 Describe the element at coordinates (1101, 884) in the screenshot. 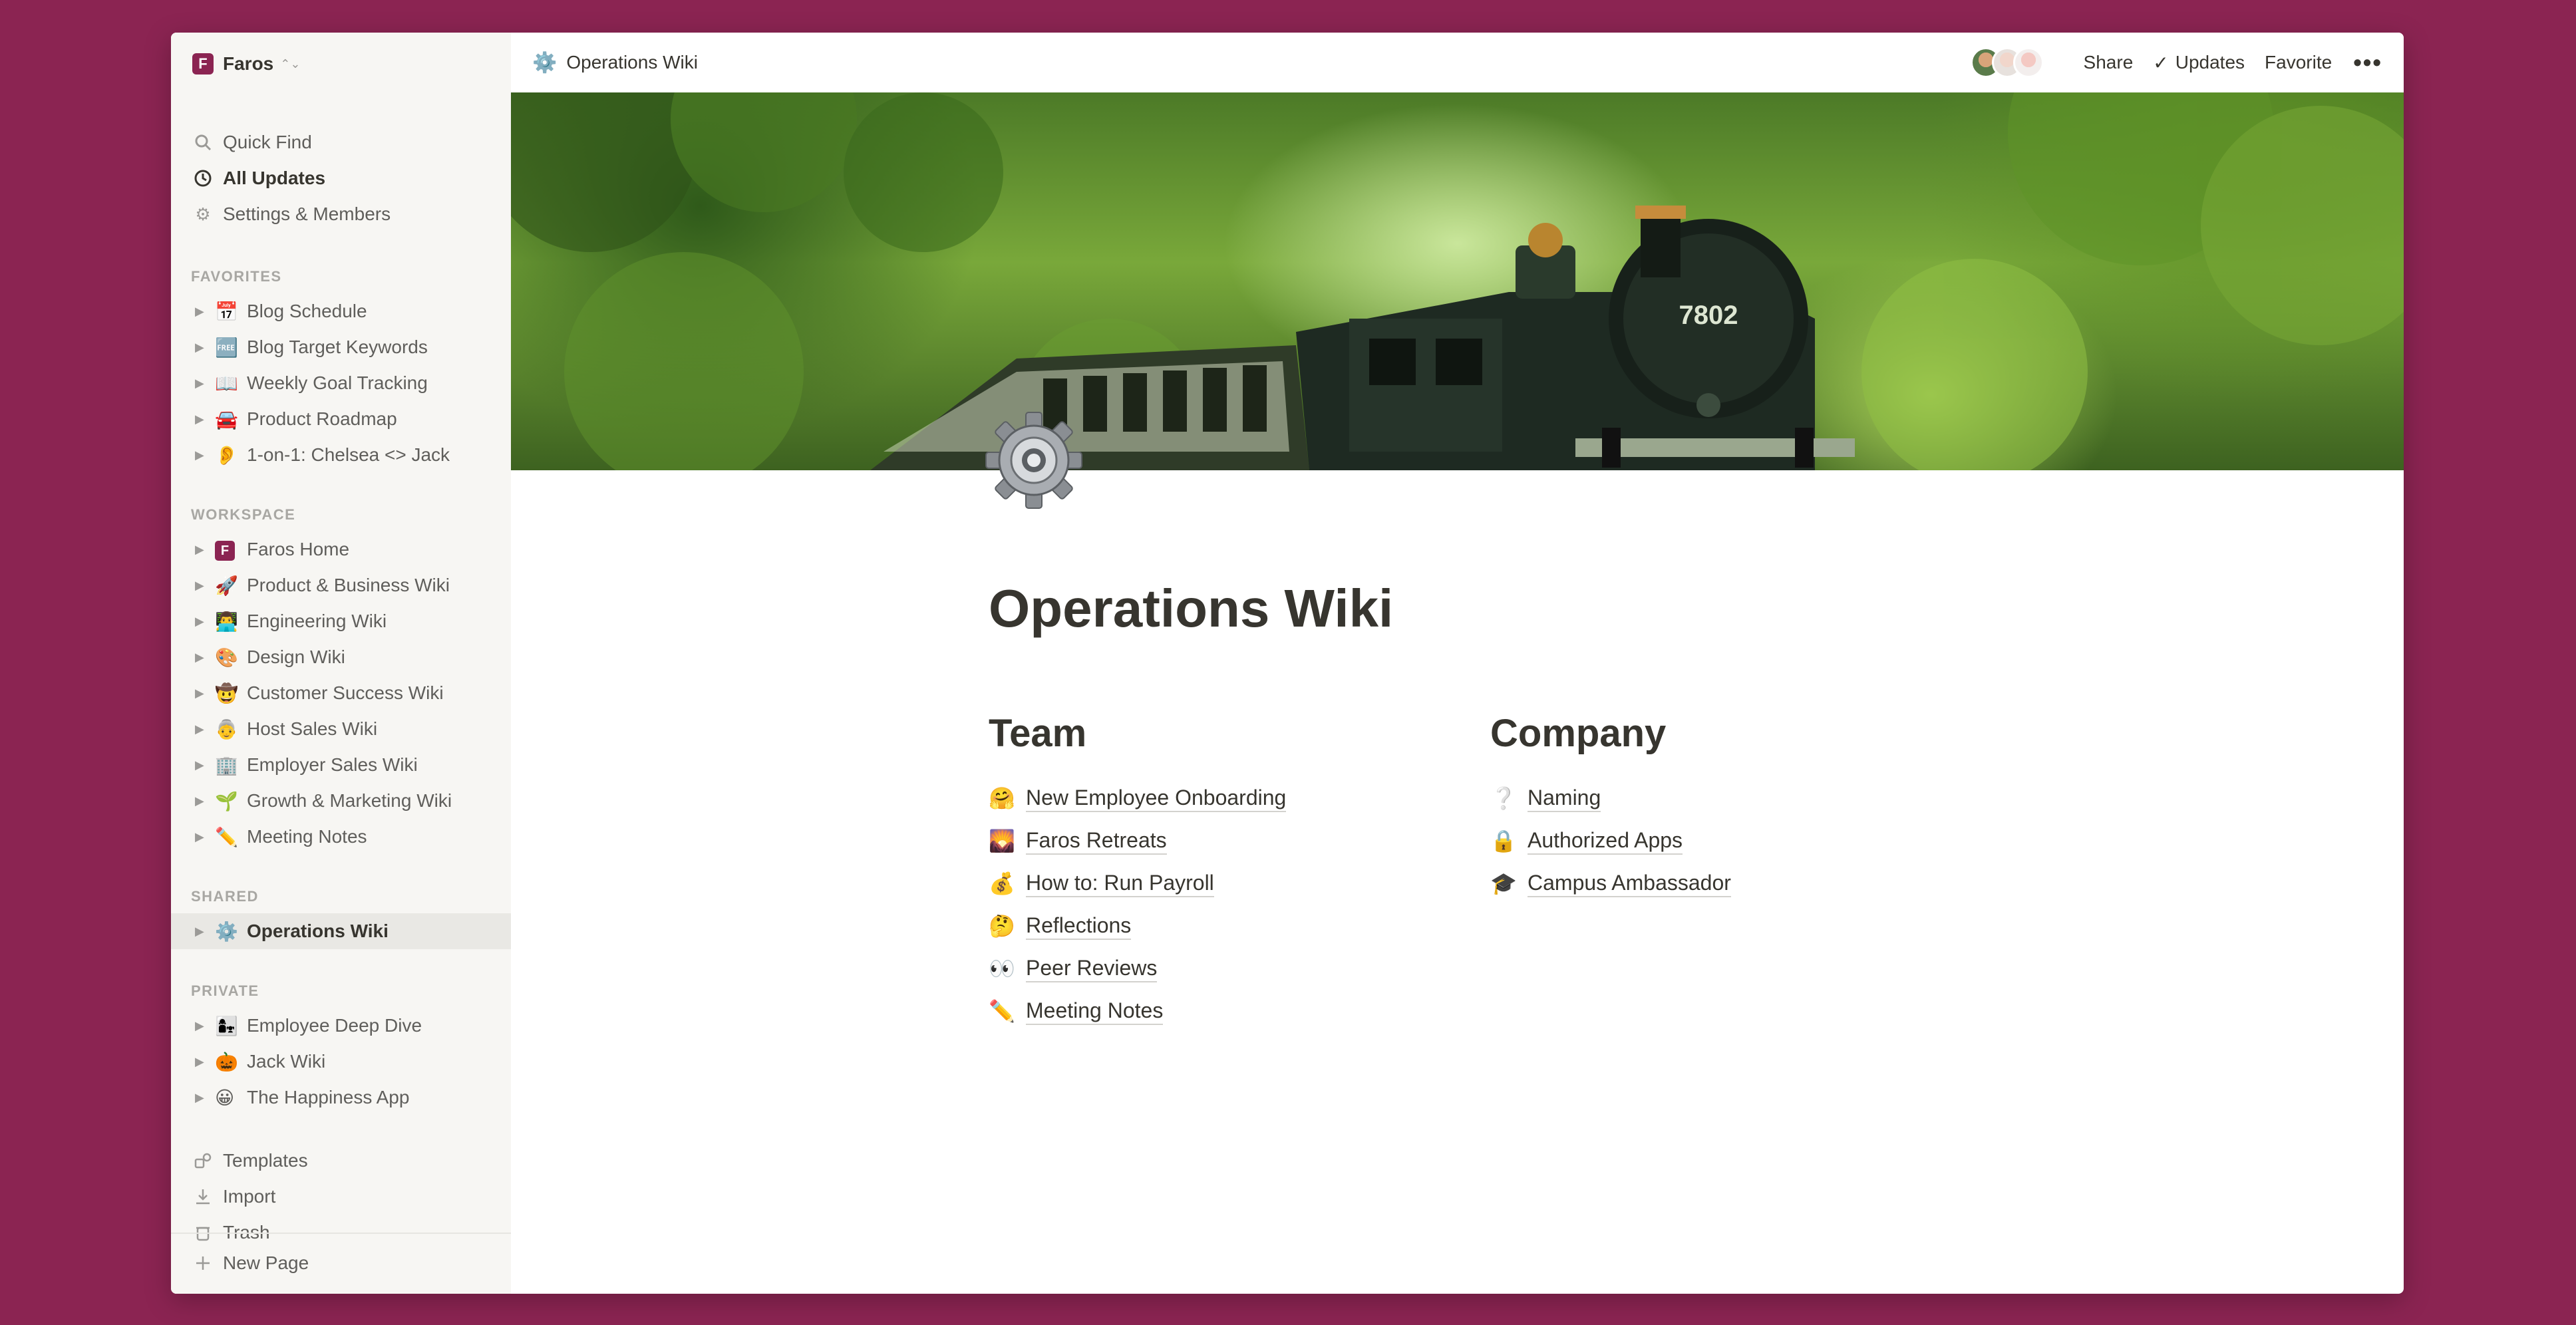

I see `page-link-run-payroll: 💰 How to: Run Payroll` at that location.